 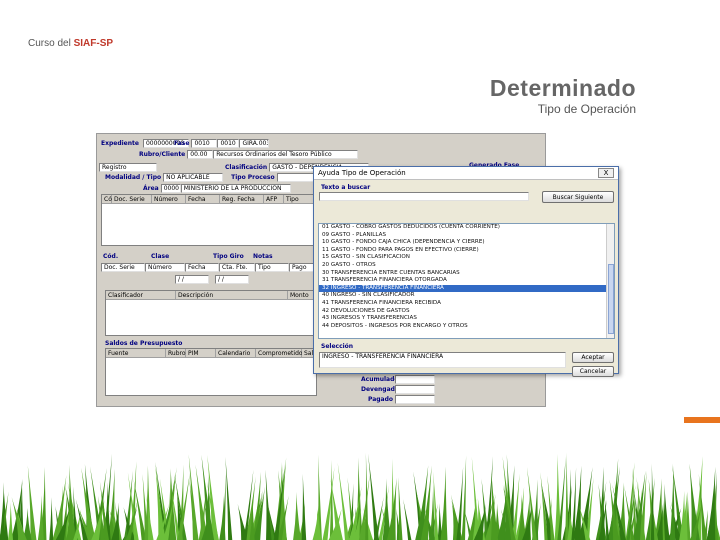 I want to click on cancel-button: Cancelar, so click(x=593, y=371).